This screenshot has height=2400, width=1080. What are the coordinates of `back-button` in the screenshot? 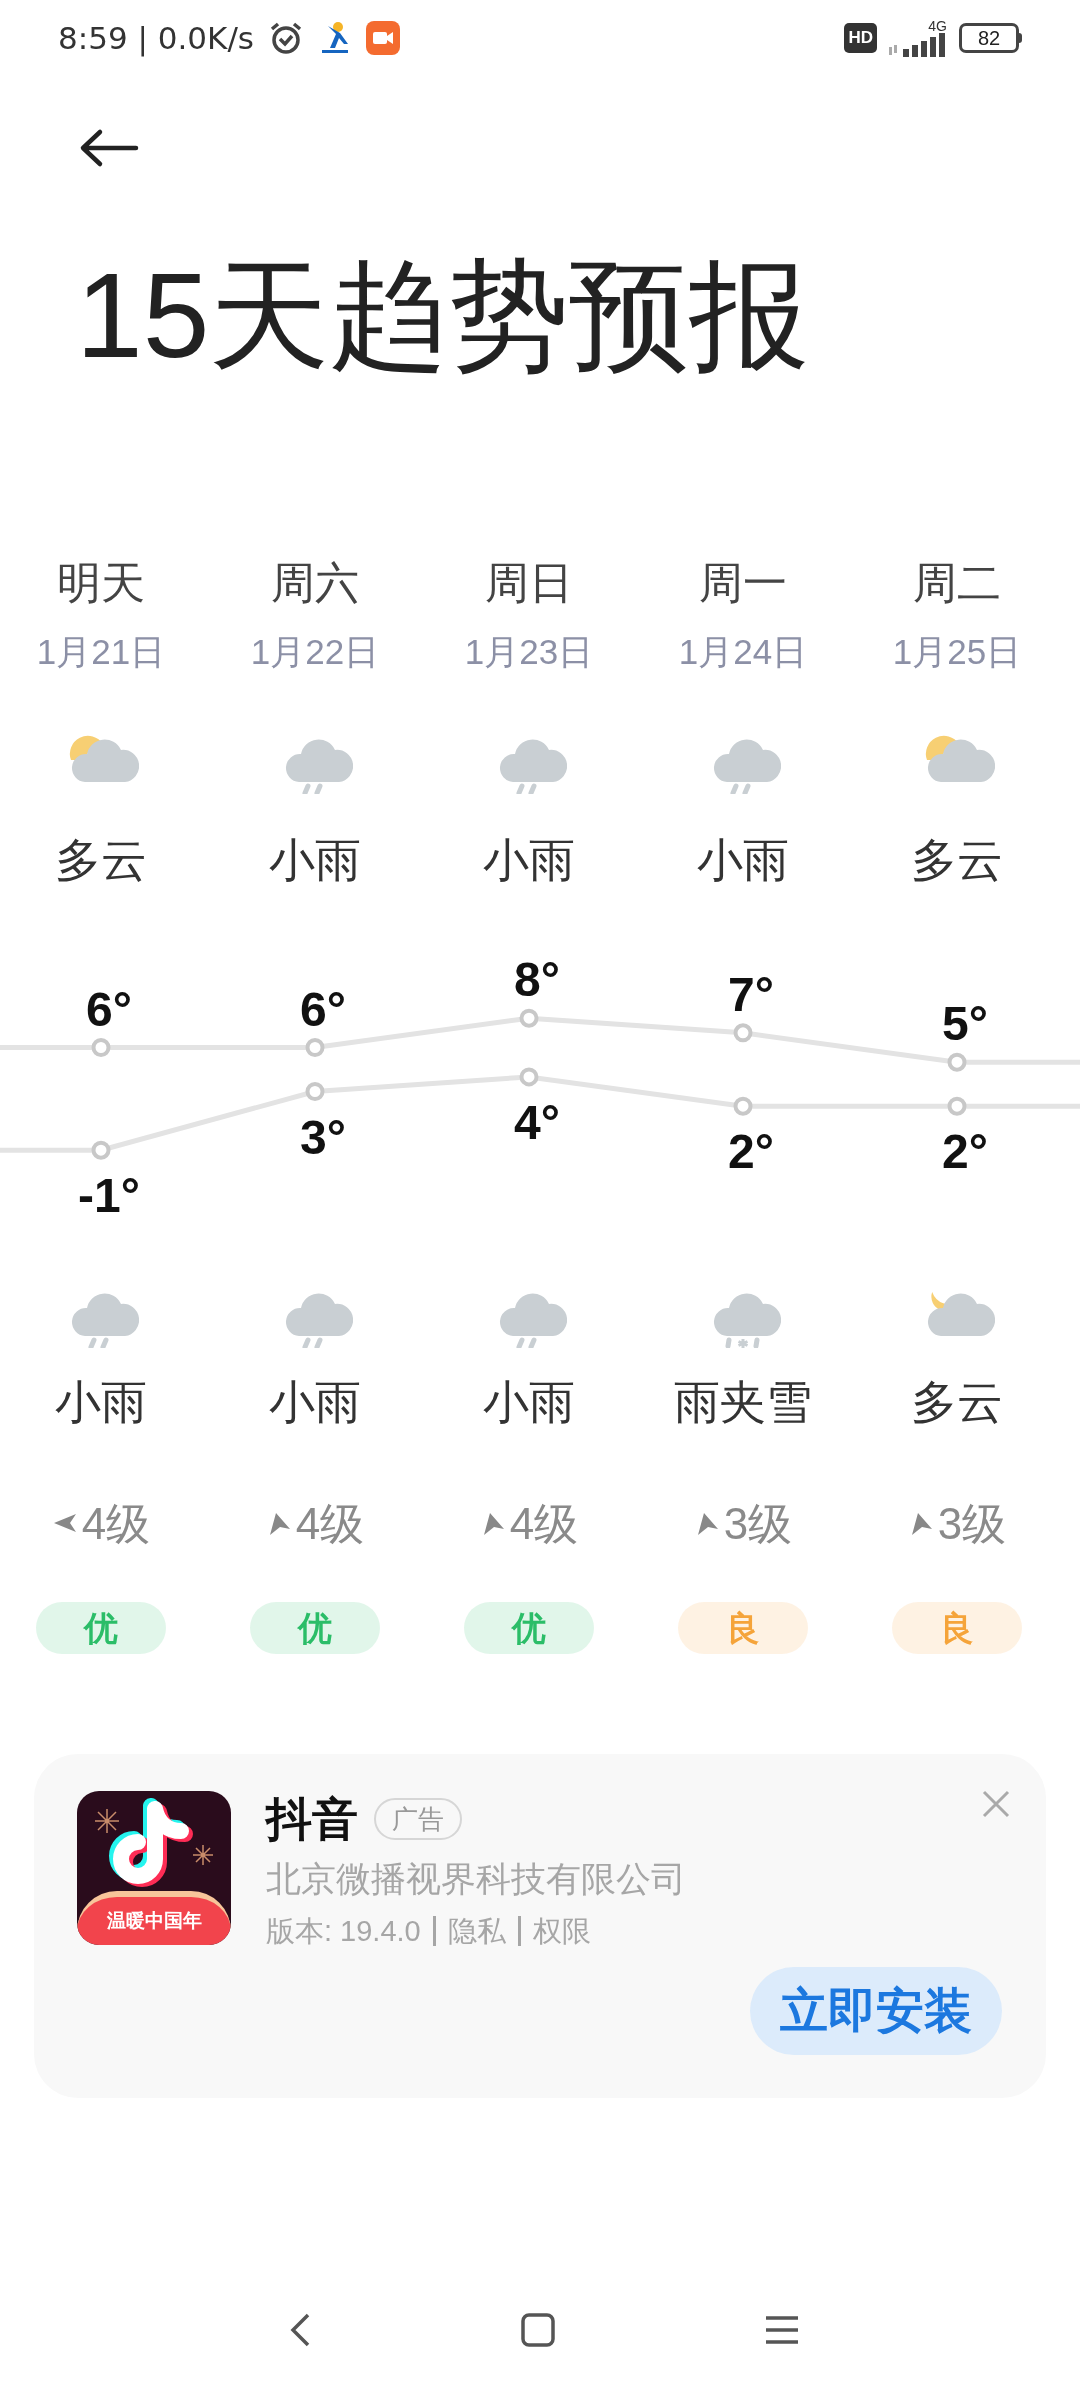 It's located at (109, 148).